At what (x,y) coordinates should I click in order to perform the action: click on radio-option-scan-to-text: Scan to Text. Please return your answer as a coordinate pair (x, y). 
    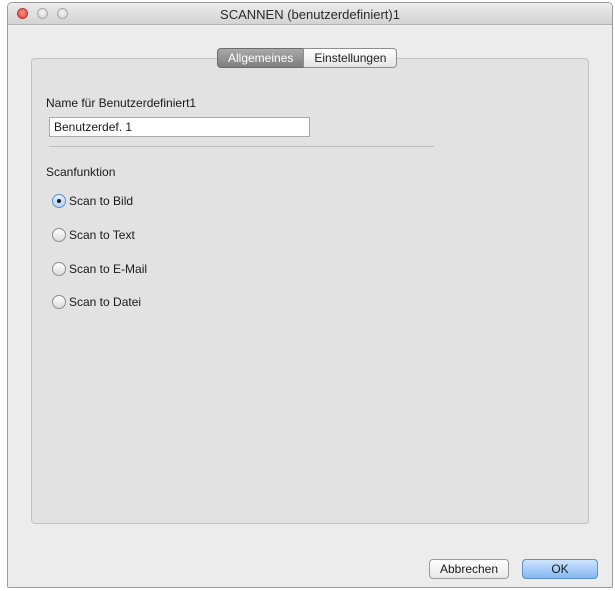
    Looking at the image, I should click on (93, 235).